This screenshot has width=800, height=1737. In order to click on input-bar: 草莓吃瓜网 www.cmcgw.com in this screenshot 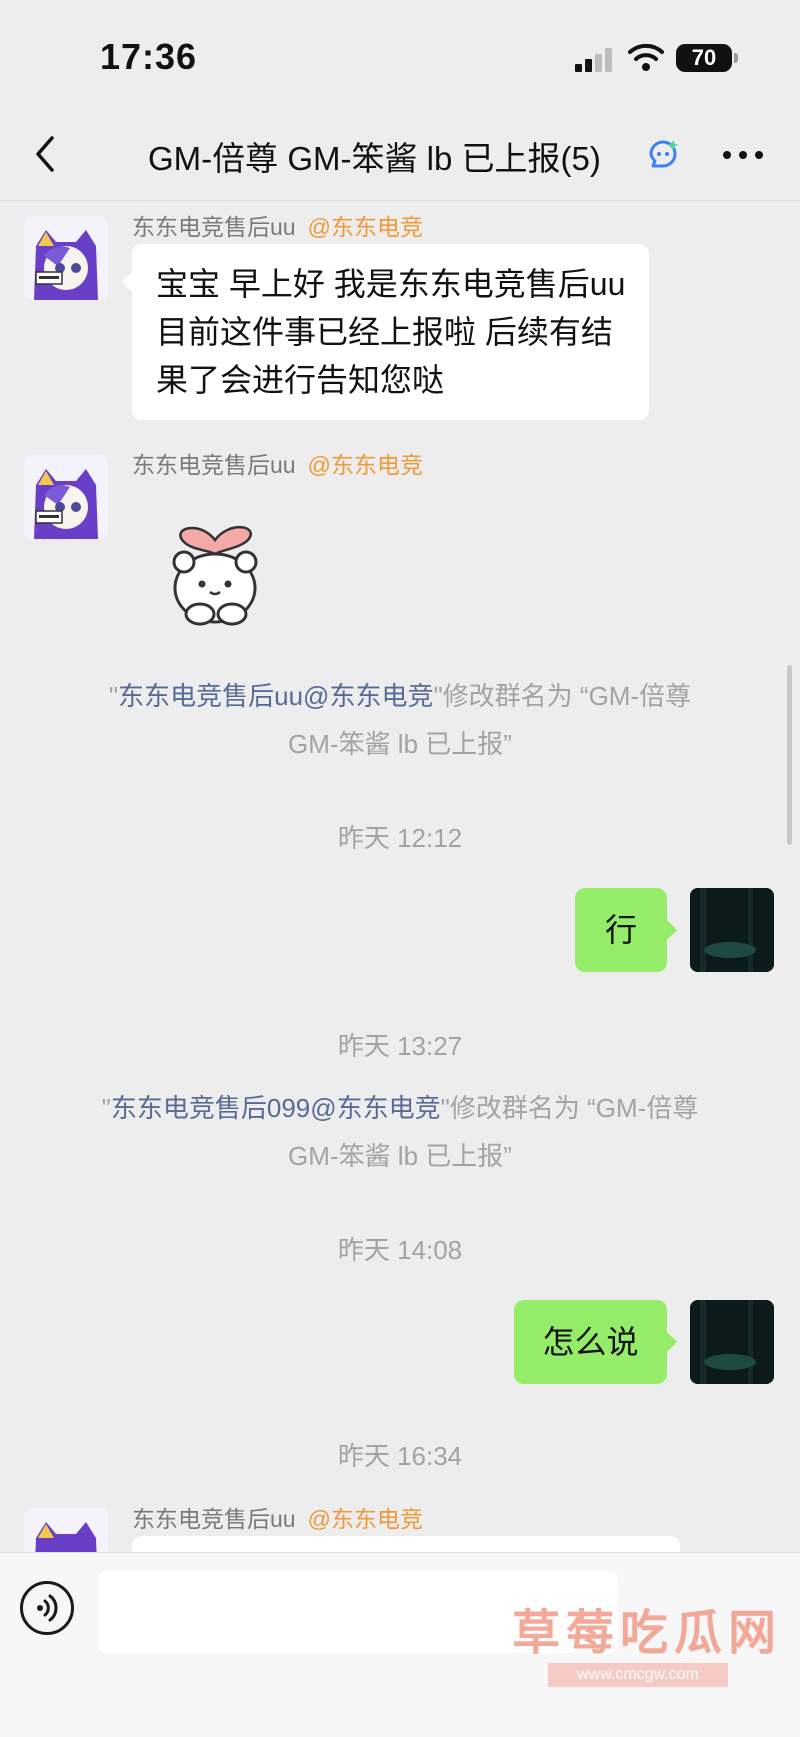, I will do `click(400, 1644)`.